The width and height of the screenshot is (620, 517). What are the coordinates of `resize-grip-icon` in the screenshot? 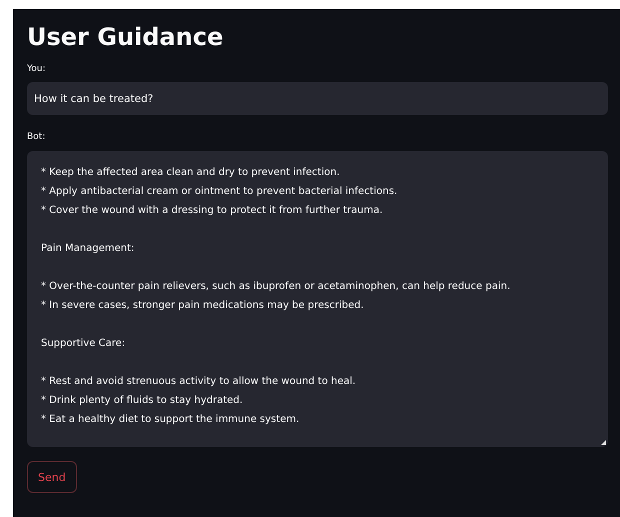 It's located at (603, 442).